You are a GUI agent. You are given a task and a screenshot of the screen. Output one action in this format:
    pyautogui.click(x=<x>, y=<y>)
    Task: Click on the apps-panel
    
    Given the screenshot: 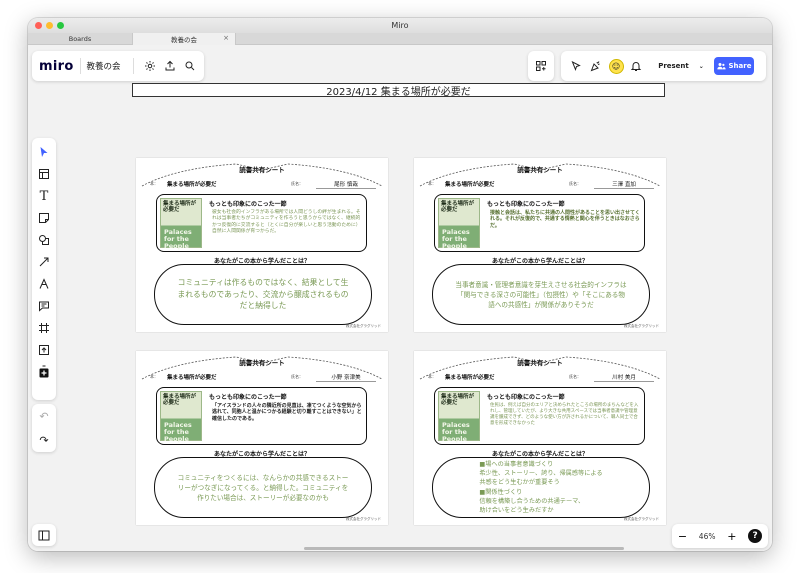 What is the action you would take?
    pyautogui.click(x=541, y=66)
    